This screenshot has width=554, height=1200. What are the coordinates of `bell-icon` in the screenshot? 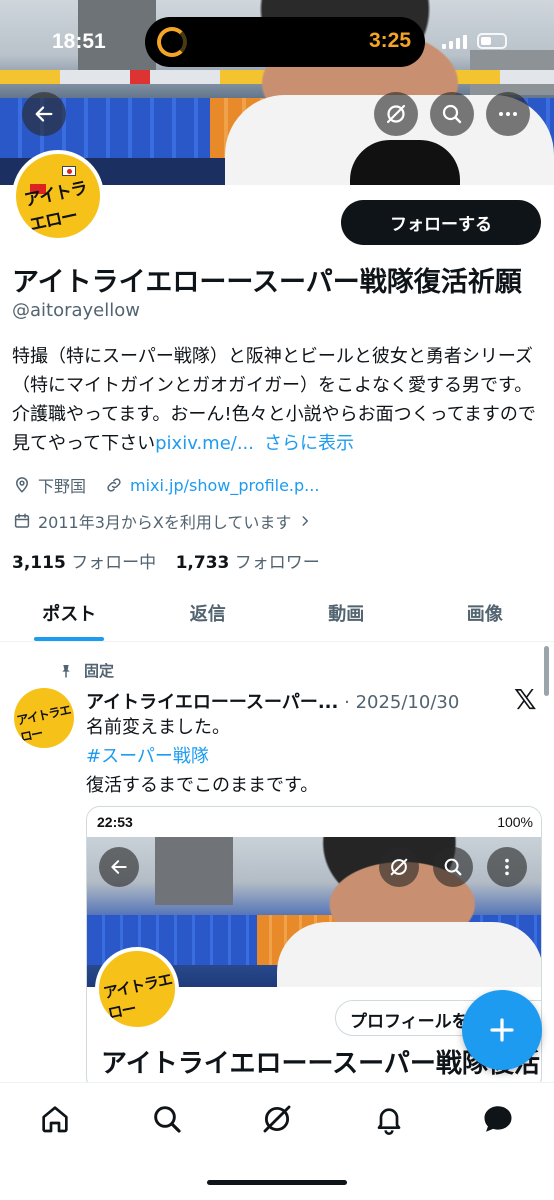 It's located at (389, 1121).